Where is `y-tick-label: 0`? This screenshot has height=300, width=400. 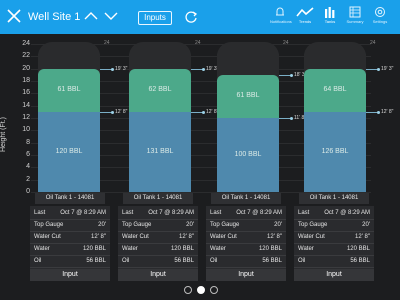
y-tick-label: 0 is located at coordinates (28, 191).